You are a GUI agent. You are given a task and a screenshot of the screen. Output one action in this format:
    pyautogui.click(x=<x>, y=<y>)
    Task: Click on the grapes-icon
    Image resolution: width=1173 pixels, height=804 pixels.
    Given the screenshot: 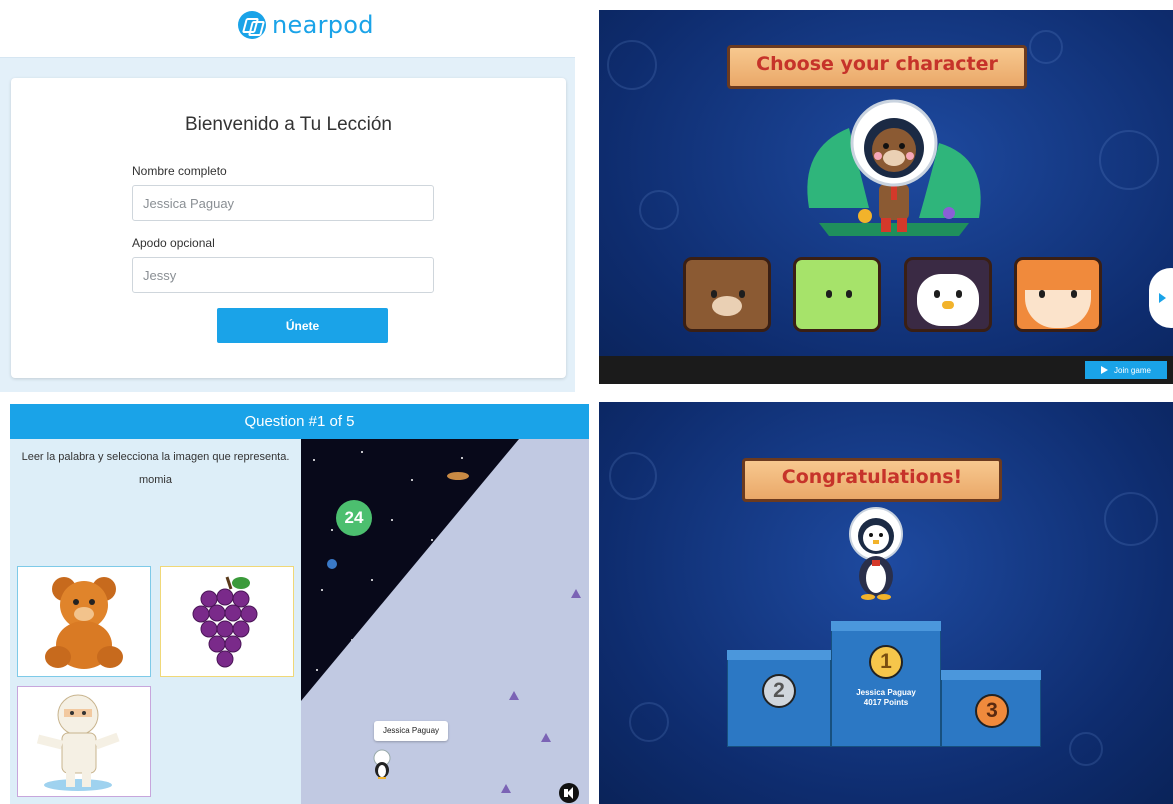 What is the action you would take?
    pyautogui.click(x=225, y=622)
    